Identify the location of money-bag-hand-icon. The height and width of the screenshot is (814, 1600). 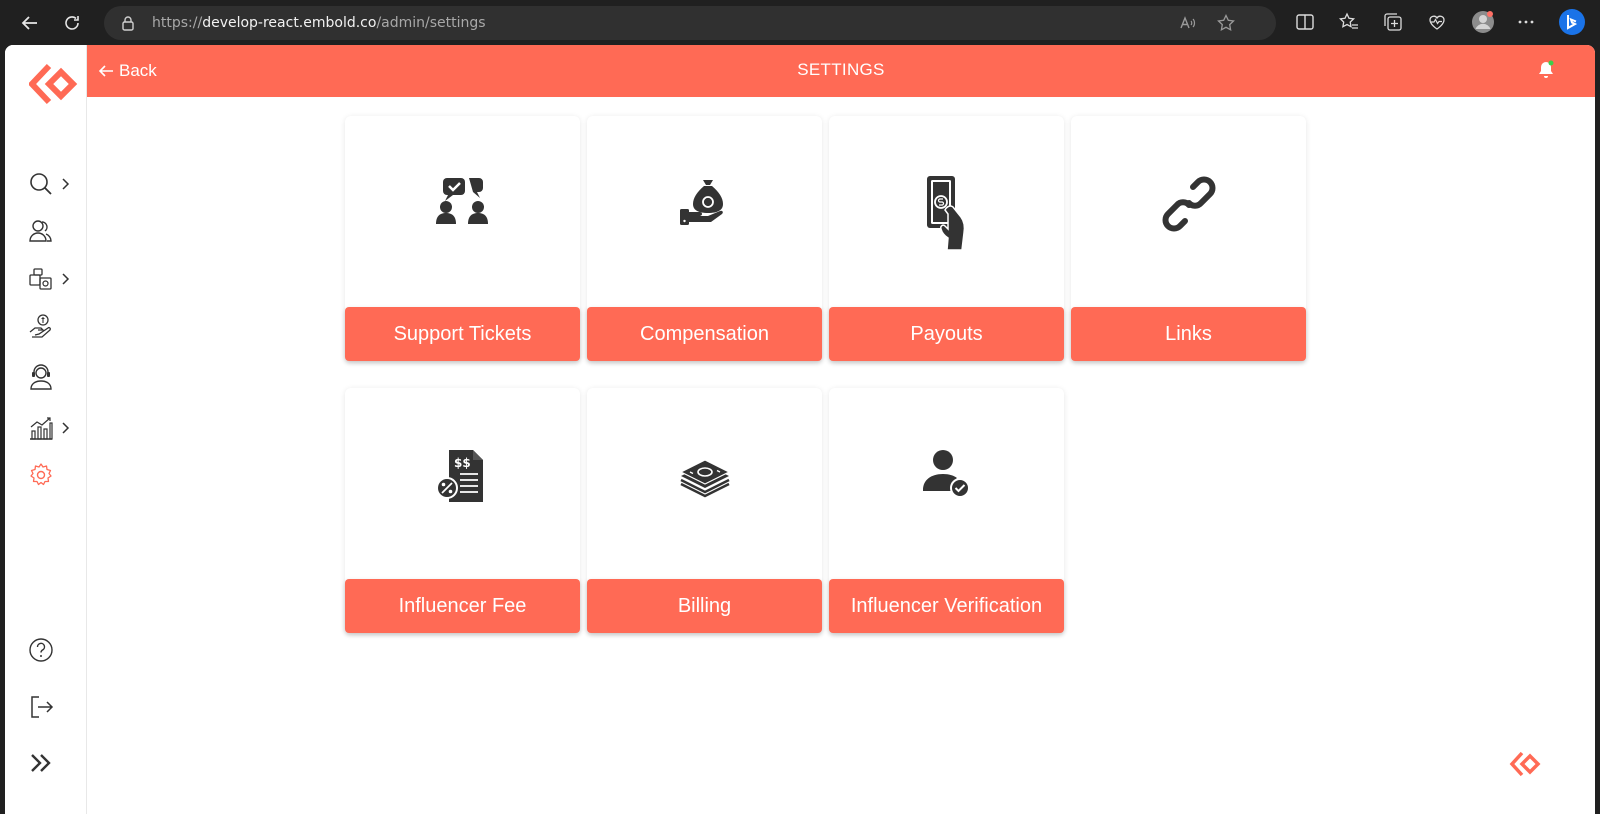
(701, 202).